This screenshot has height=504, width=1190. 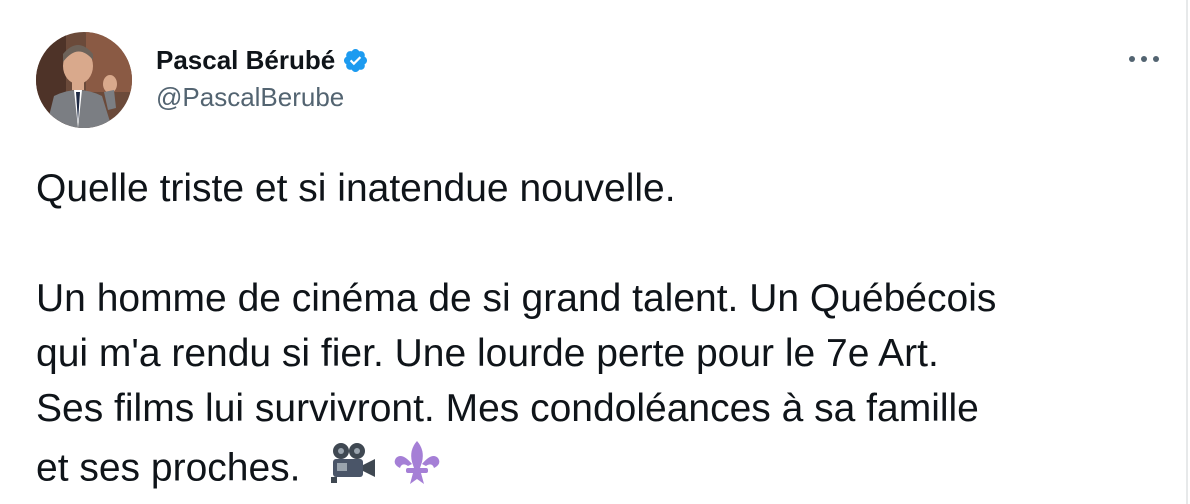 I want to click on author-display-name: Pascal Bérubé, so click(x=245, y=60).